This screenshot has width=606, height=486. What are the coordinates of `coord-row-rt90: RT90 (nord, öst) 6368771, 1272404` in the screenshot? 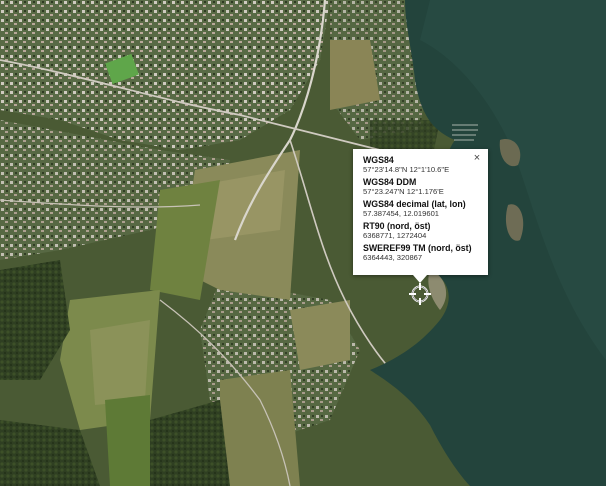 It's located at (421, 230).